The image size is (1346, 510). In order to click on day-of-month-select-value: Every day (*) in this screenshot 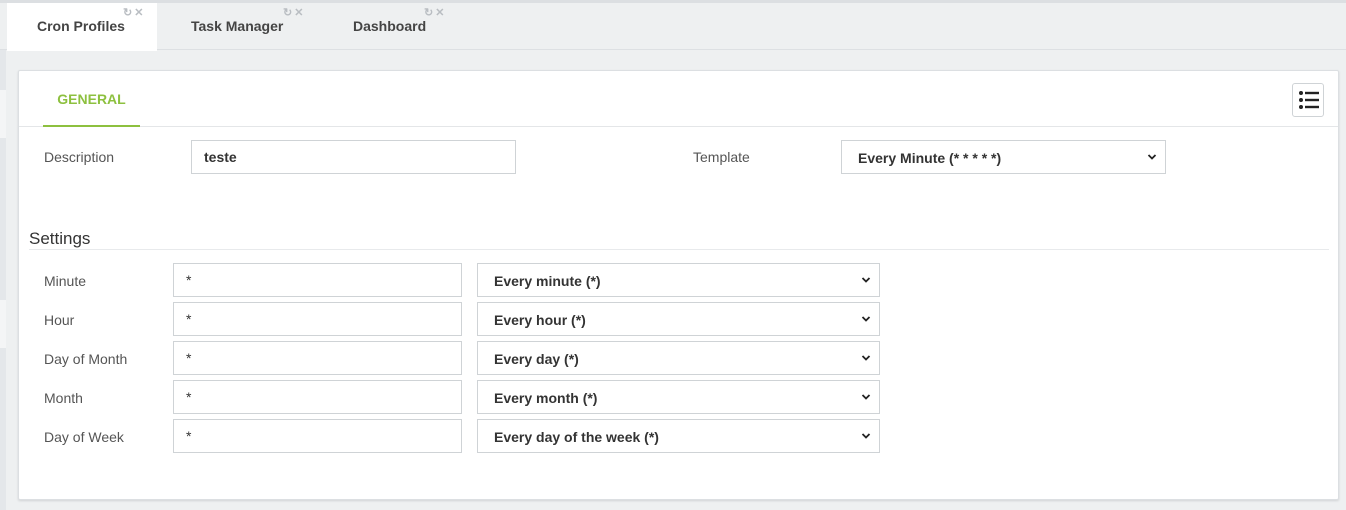, I will do `click(536, 359)`.